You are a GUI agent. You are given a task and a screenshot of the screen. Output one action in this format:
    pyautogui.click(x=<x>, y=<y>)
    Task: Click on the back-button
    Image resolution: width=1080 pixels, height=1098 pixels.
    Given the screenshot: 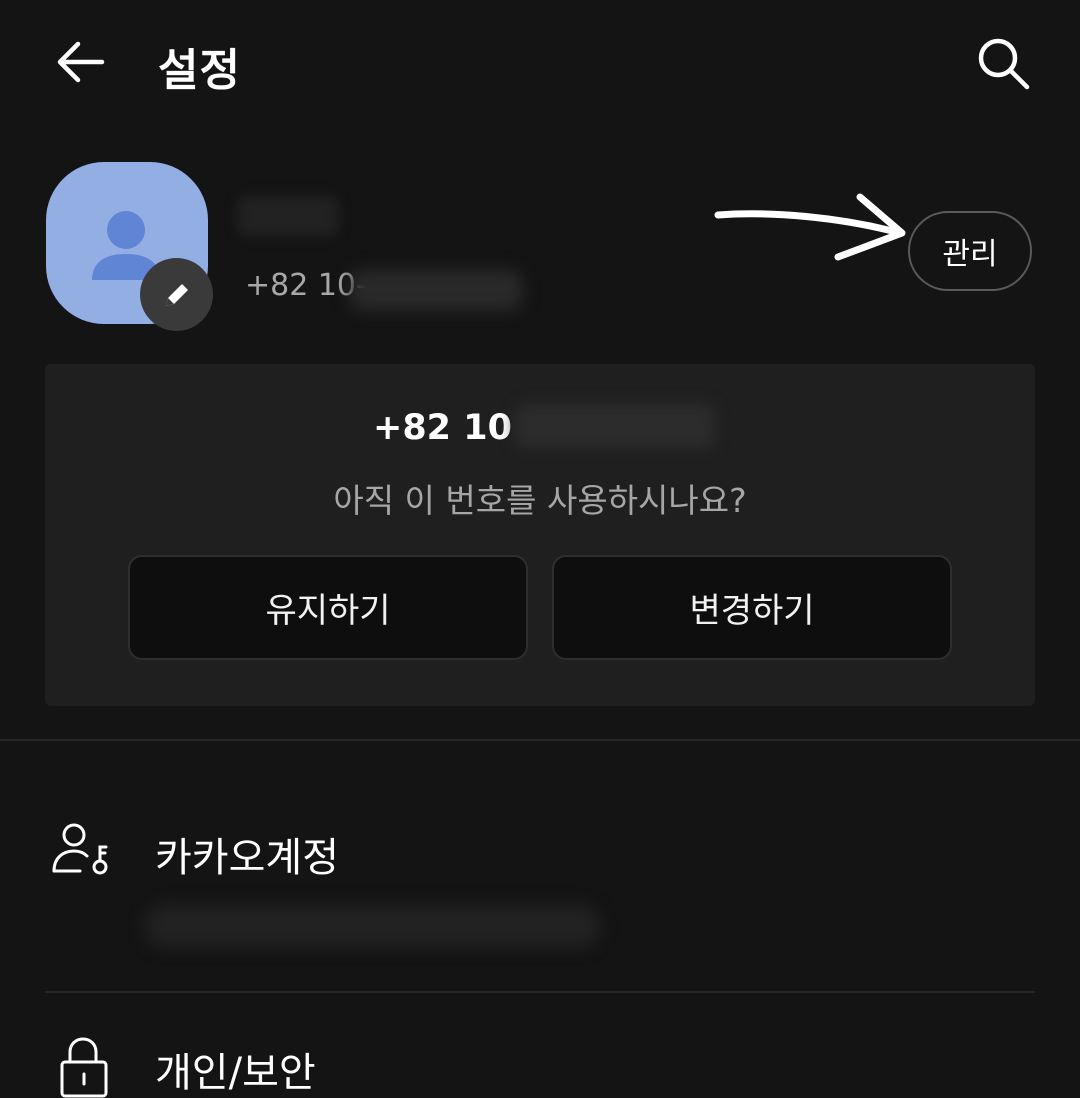 What is the action you would take?
    pyautogui.click(x=80, y=62)
    